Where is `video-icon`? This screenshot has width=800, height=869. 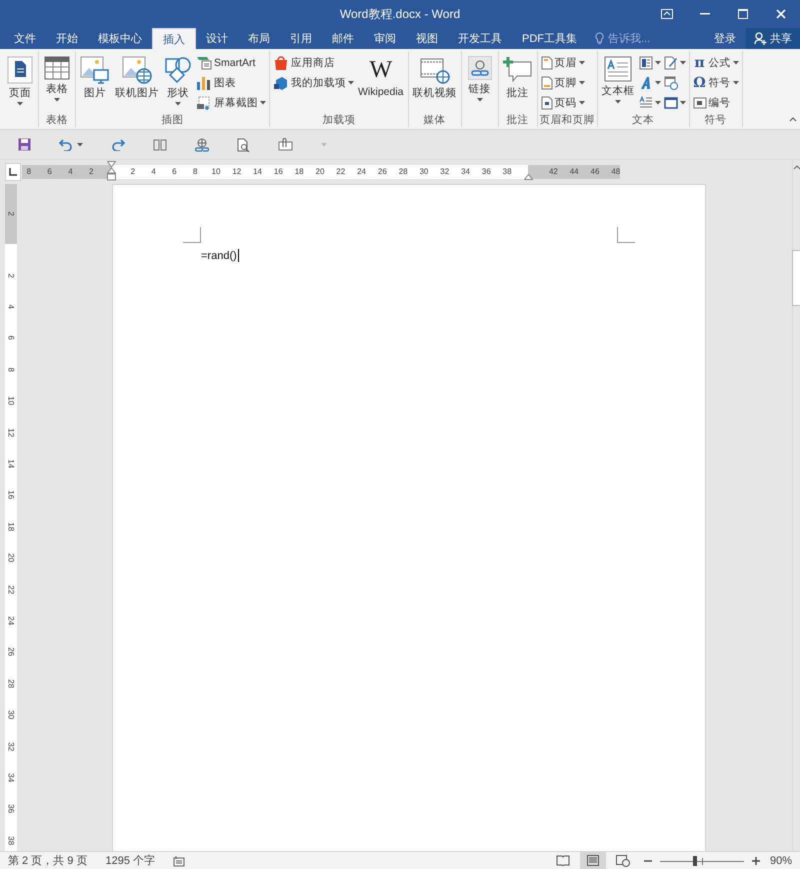
video-icon is located at coordinates (435, 70).